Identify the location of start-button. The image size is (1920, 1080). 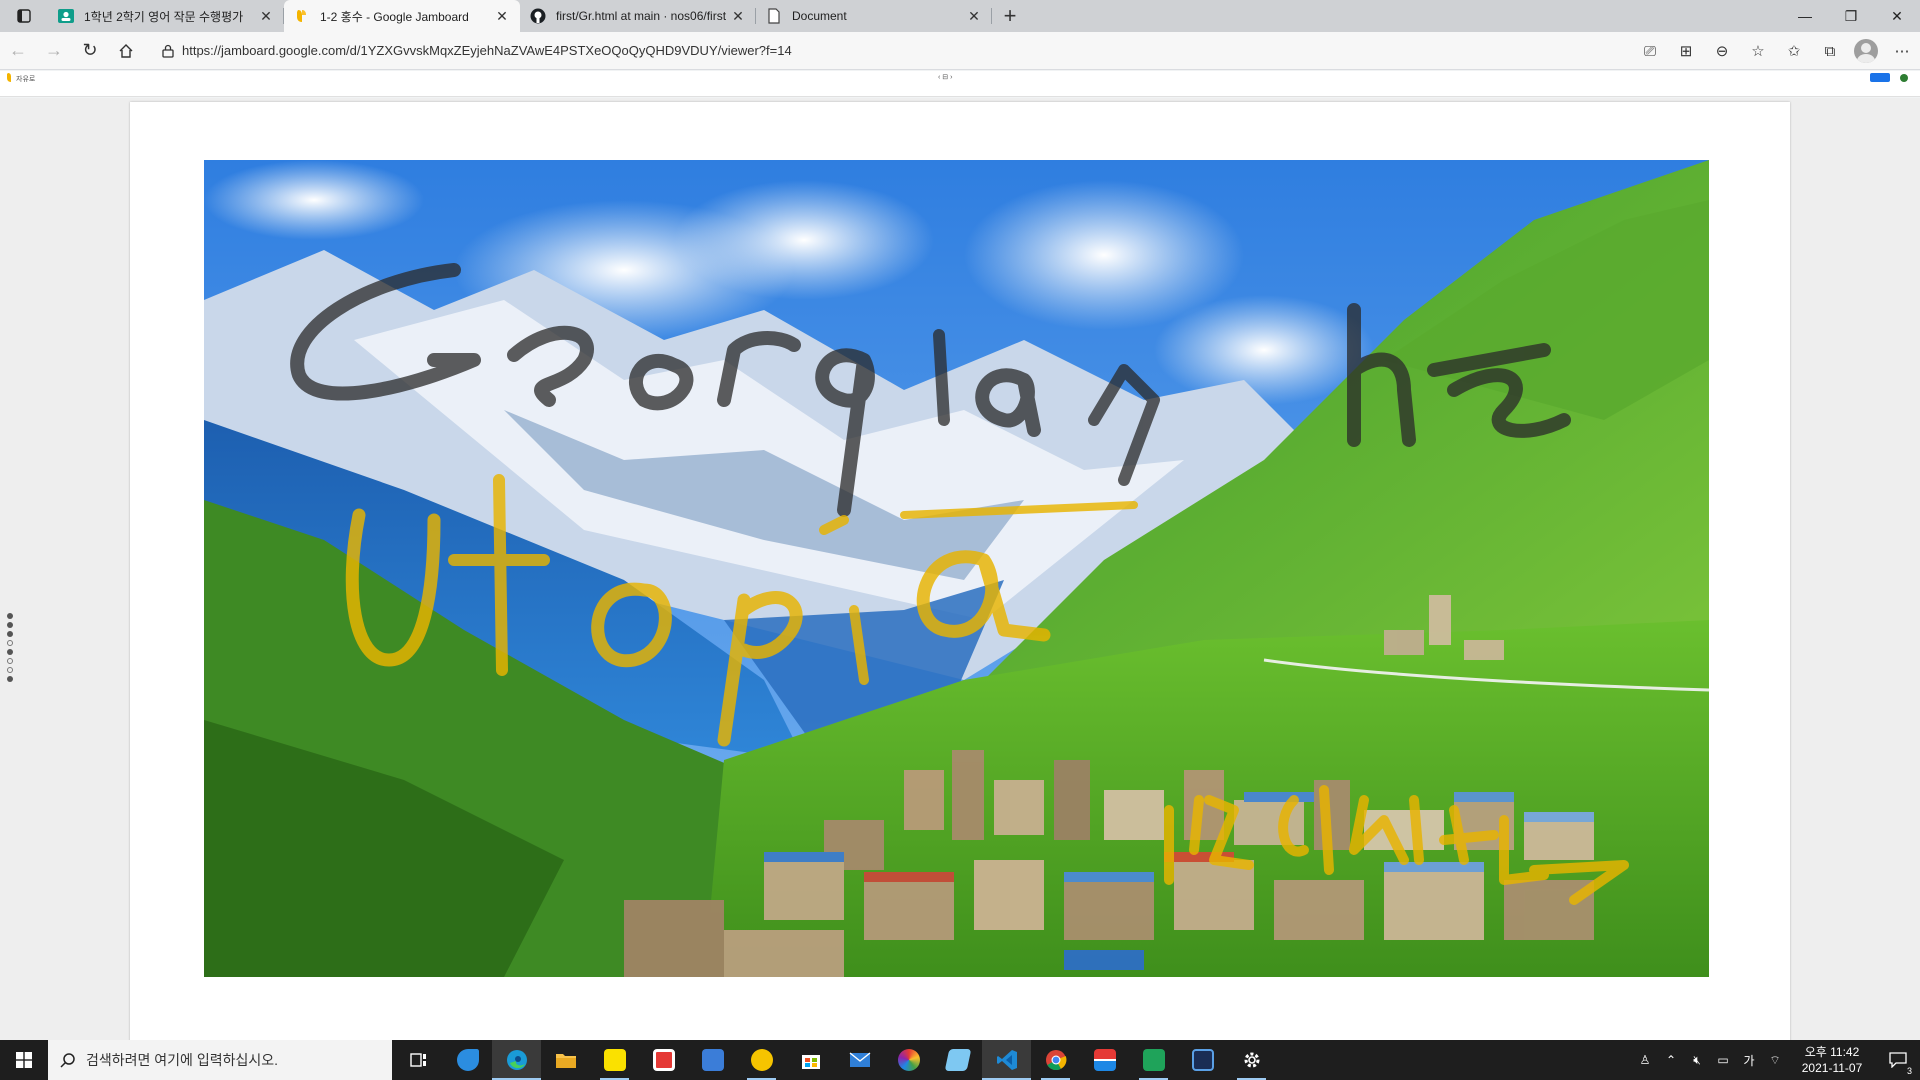
(24, 1060).